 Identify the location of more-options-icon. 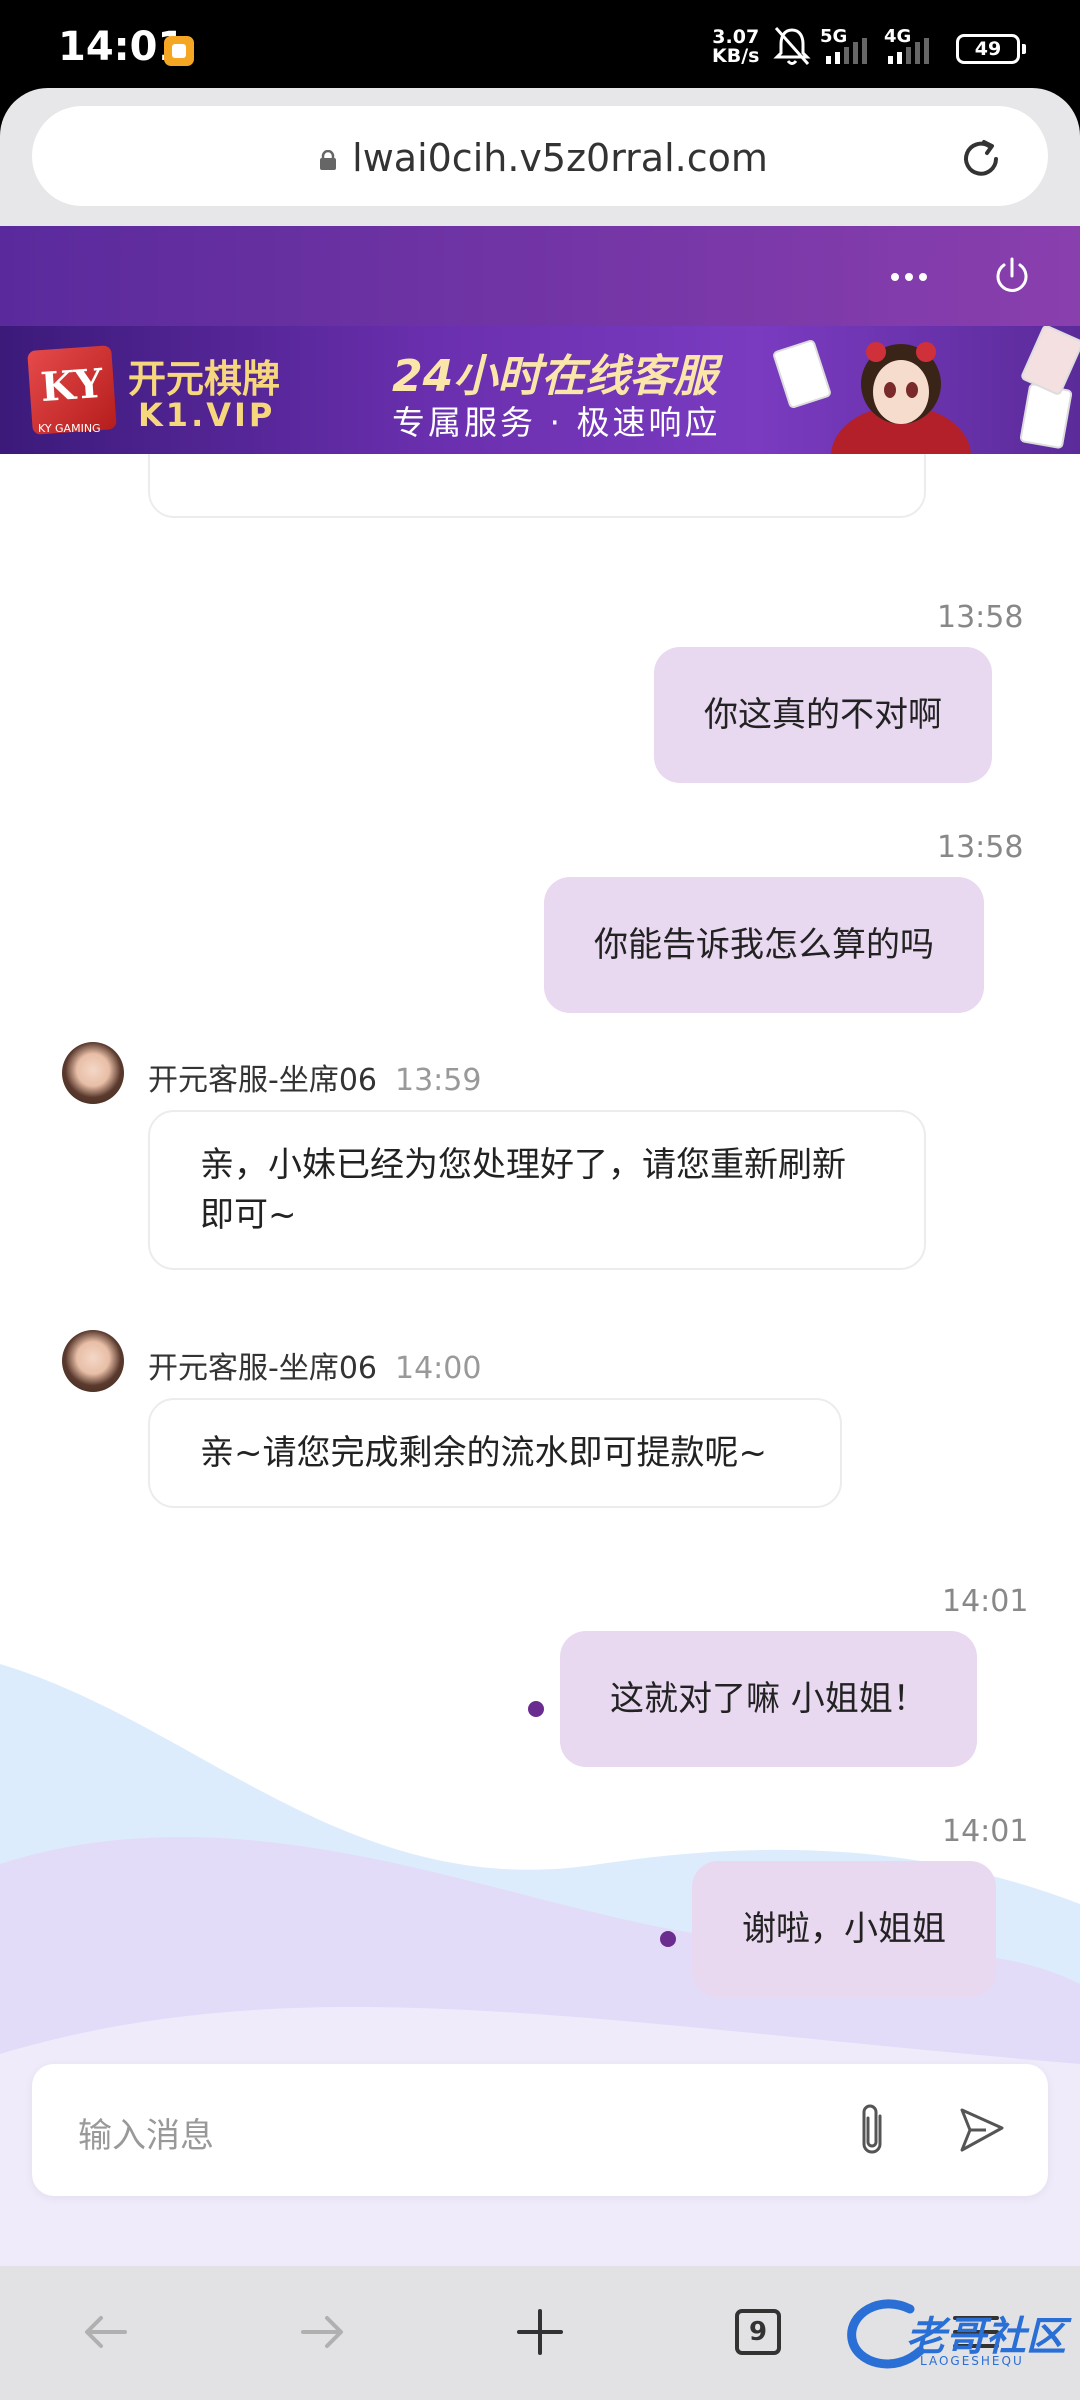
(909, 277).